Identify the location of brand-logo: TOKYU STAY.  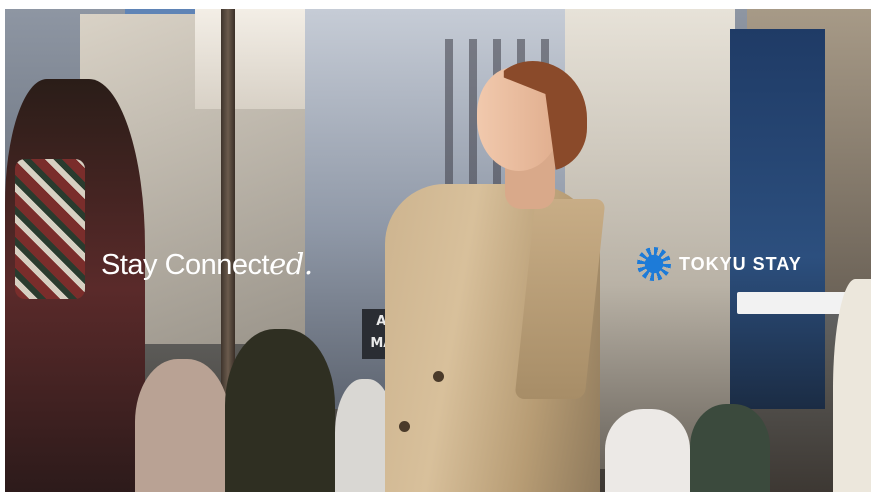
(719, 264).